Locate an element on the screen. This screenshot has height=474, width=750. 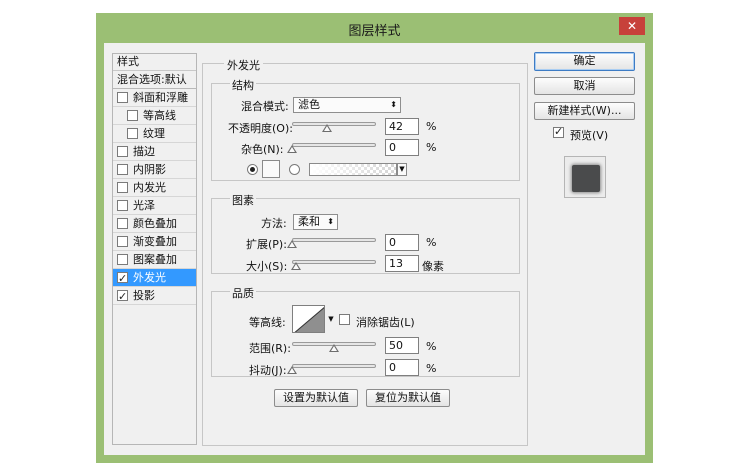
antialias-label: 消除锯齿(L) is located at coordinates (385, 322).